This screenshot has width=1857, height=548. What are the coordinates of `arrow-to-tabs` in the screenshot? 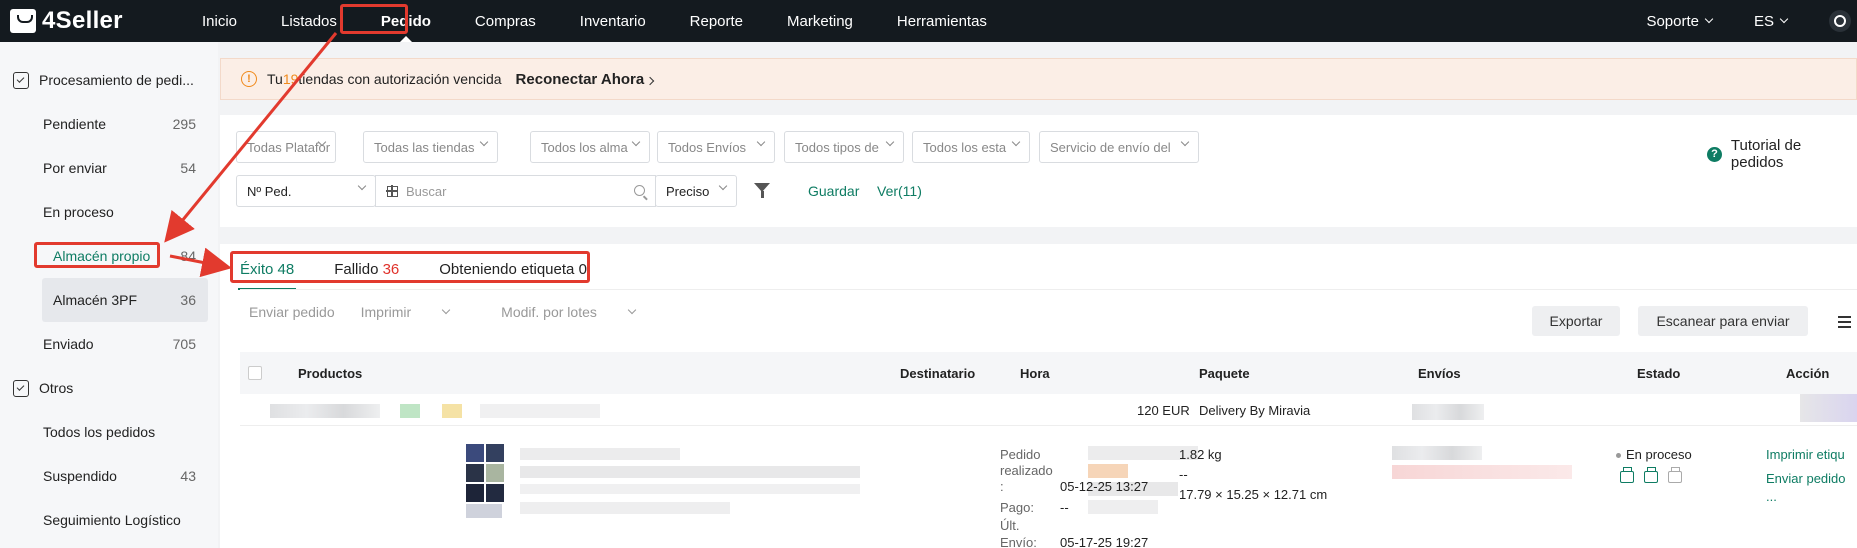 It's located at (200, 262).